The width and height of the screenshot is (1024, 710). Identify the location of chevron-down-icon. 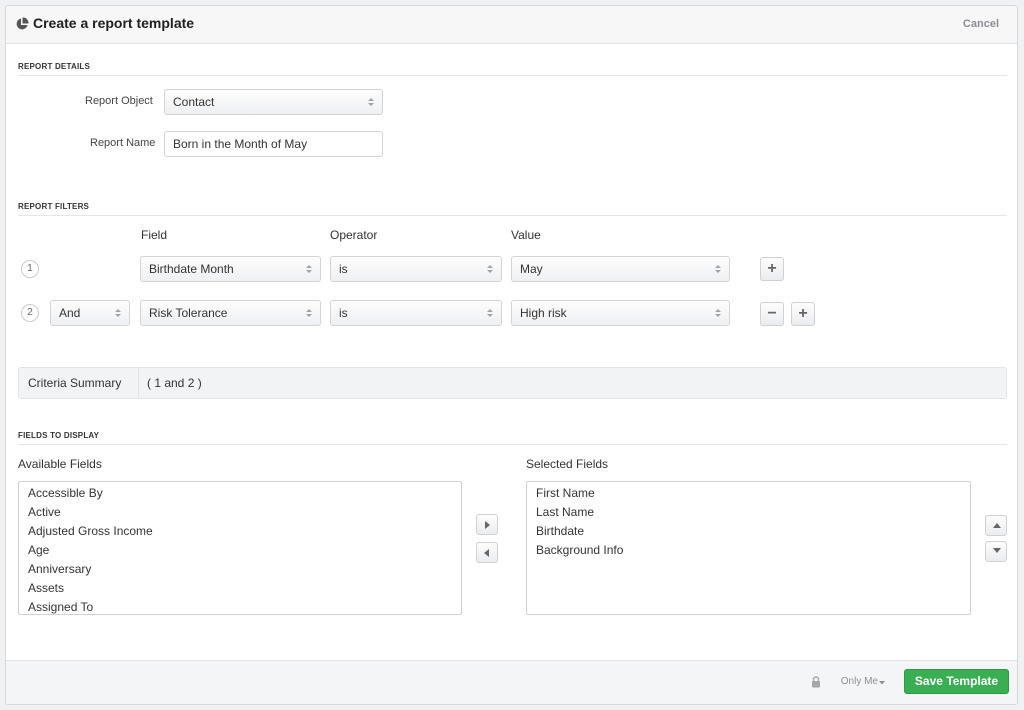
(882, 683).